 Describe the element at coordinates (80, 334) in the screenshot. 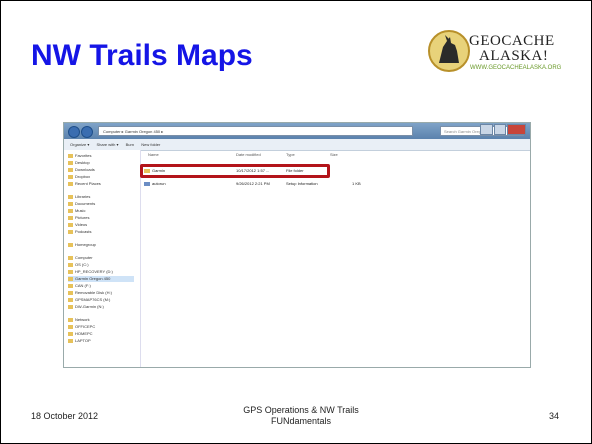

I see `nav-net-2: HOMEPC` at that location.